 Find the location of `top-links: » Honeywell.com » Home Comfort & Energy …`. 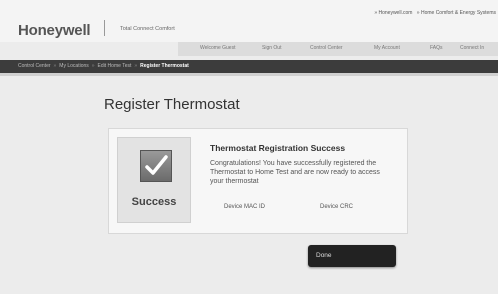

top-links: » Honeywell.com » Home Comfort & Energy … is located at coordinates (433, 13).